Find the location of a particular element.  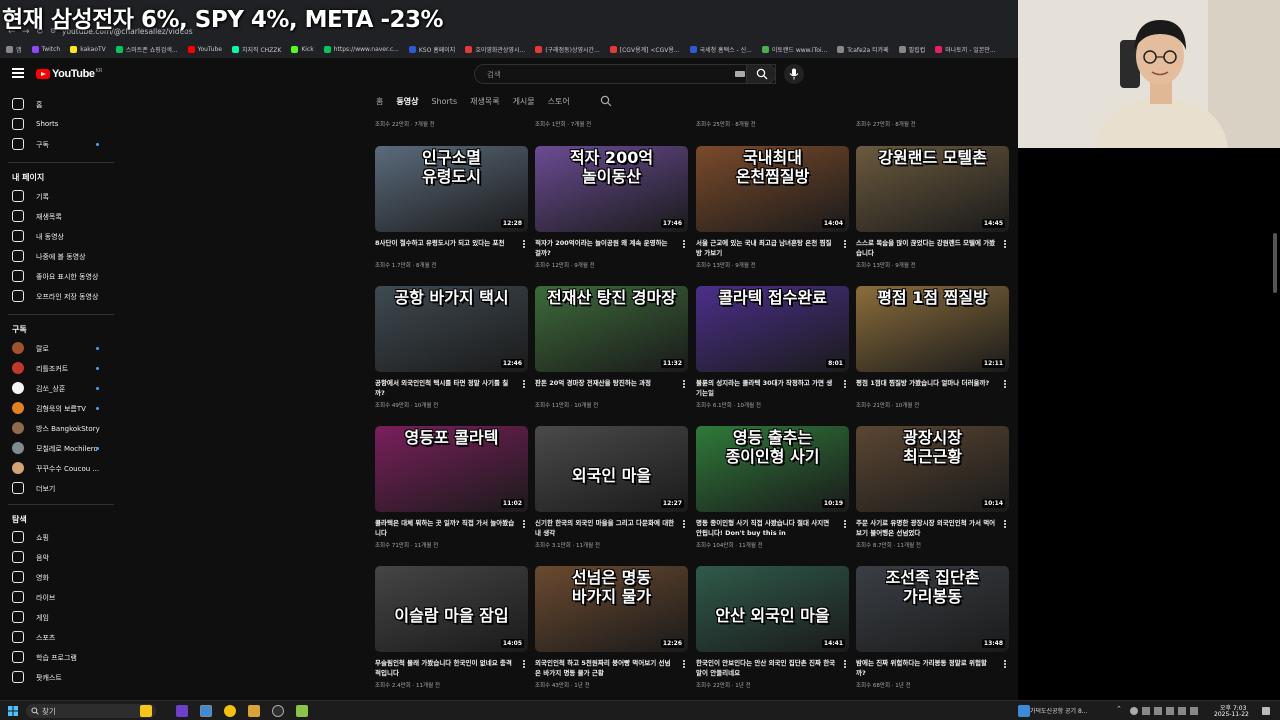

network-icon is located at coordinates (1158, 711).